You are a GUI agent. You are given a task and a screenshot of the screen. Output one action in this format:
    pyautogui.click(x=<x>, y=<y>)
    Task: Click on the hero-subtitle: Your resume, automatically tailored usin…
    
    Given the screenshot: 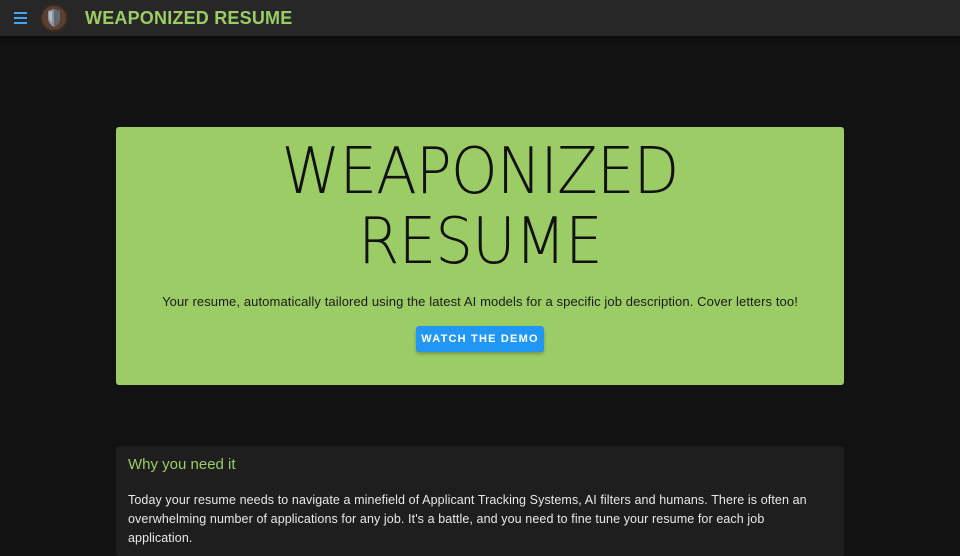 What is the action you would take?
    pyautogui.click(x=480, y=301)
    